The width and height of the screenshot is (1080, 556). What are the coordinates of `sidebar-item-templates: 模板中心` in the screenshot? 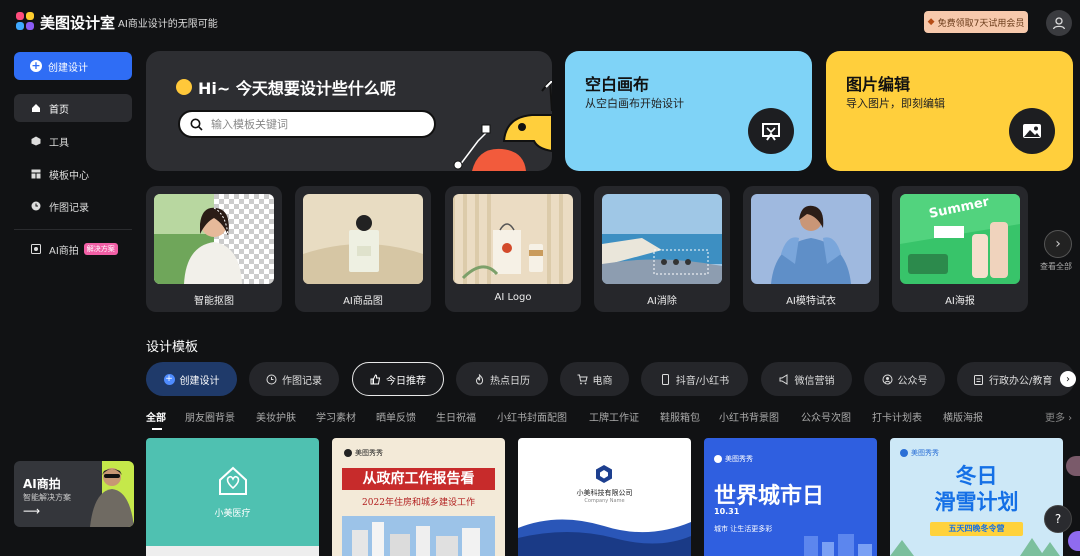 It's located at (73, 174).